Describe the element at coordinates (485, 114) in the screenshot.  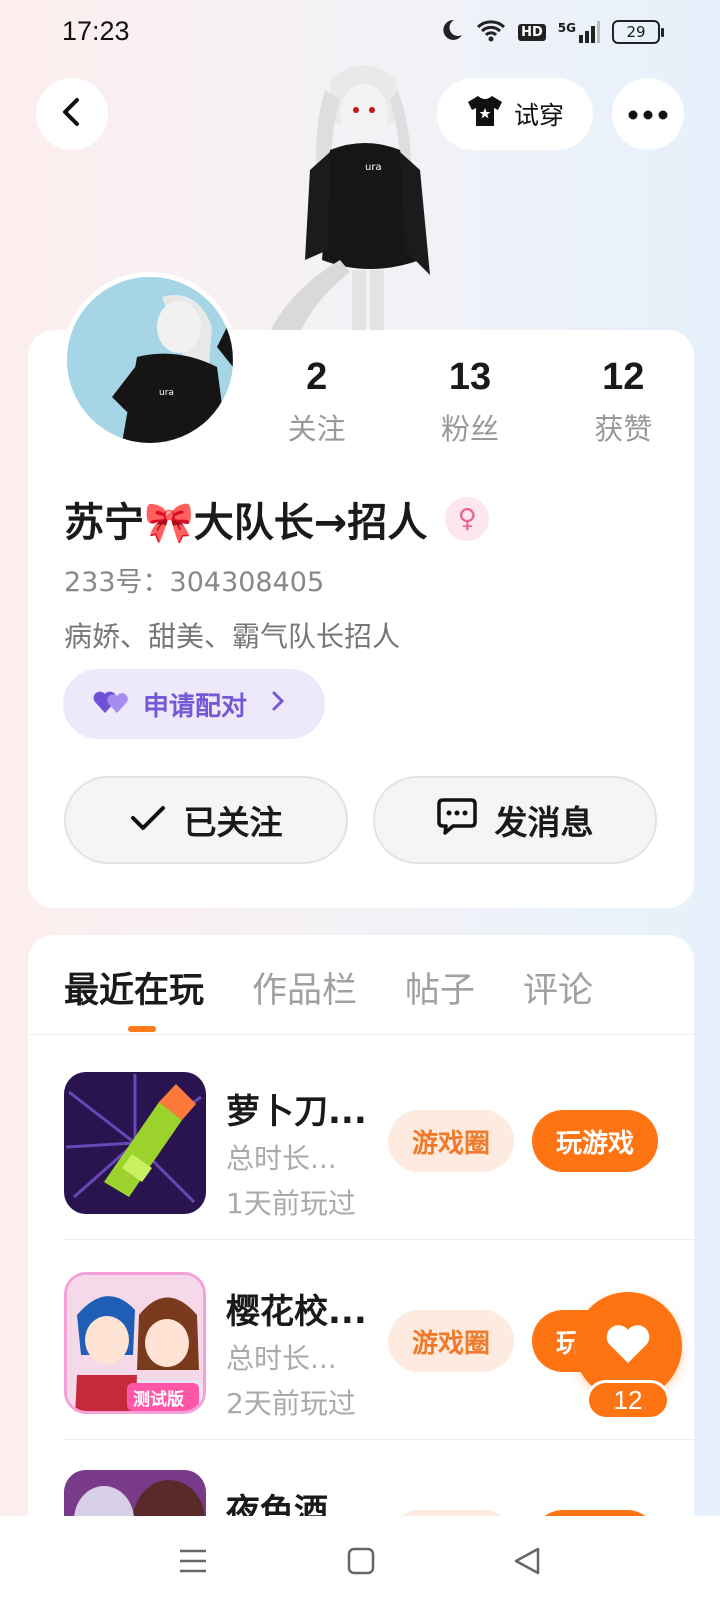
I see `tshirt-icon` at that location.